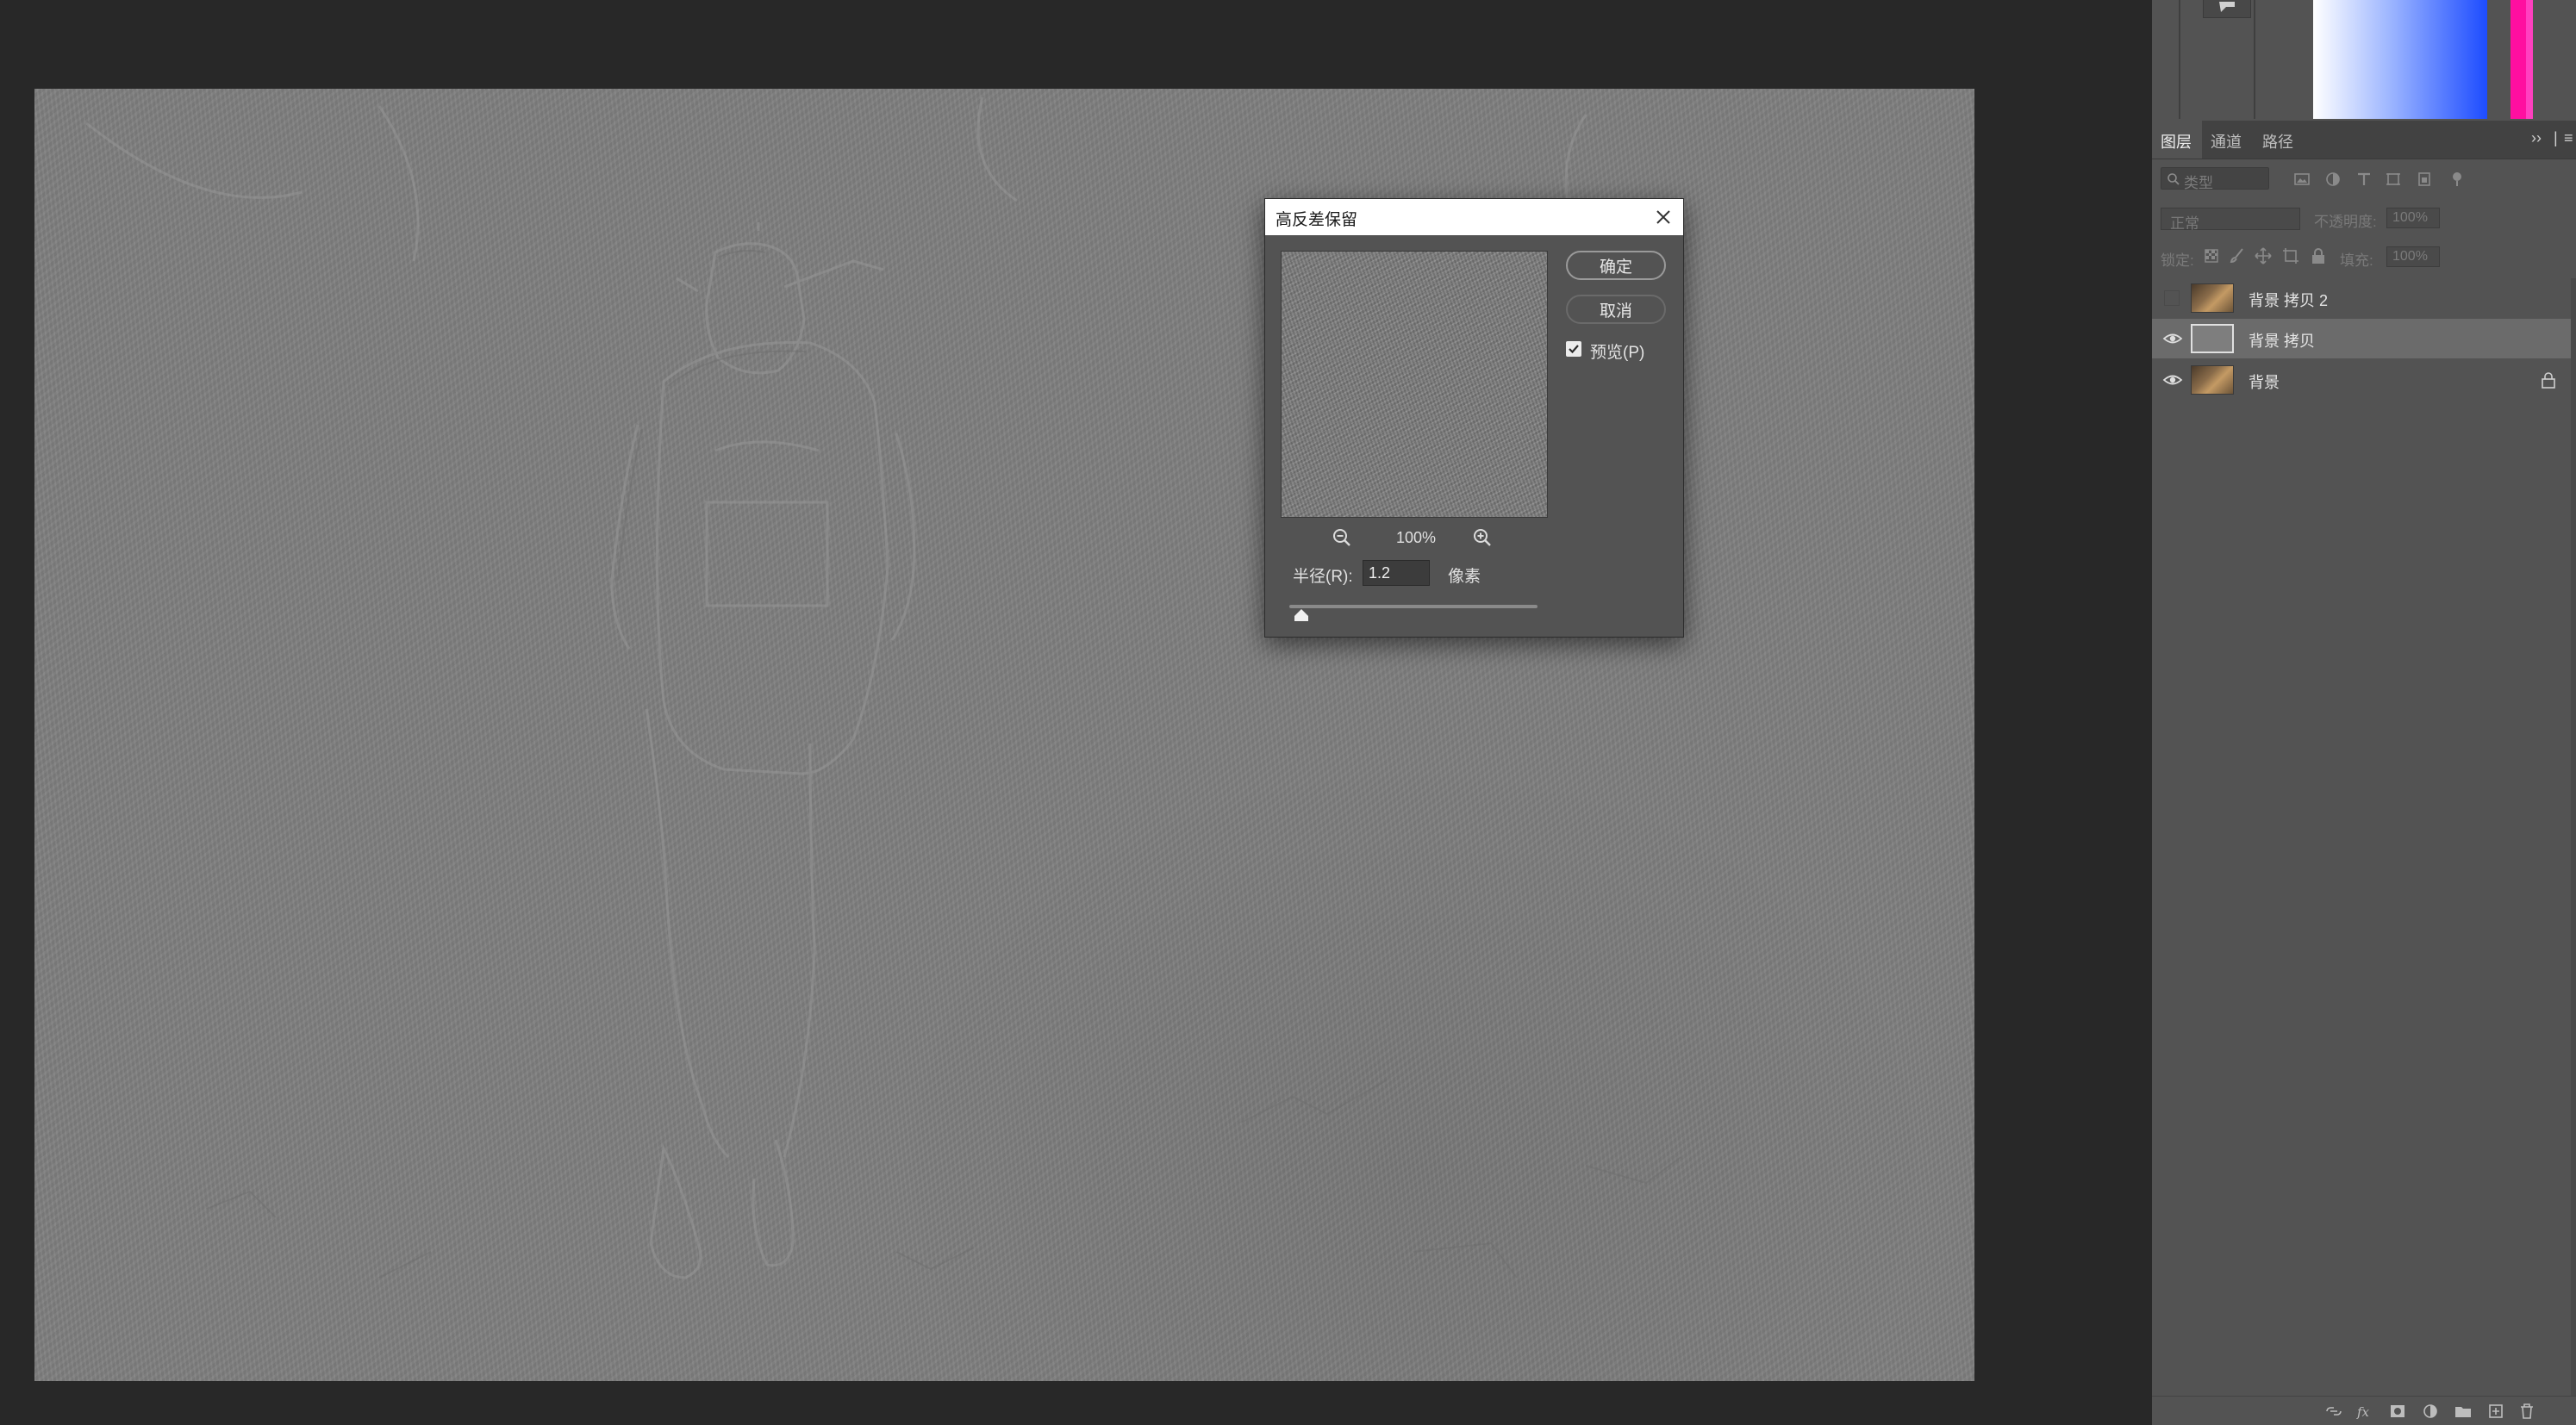 Image resolution: width=2576 pixels, height=1425 pixels. Describe the element at coordinates (2333, 1412) in the screenshot. I see `link-layers-icon` at that location.